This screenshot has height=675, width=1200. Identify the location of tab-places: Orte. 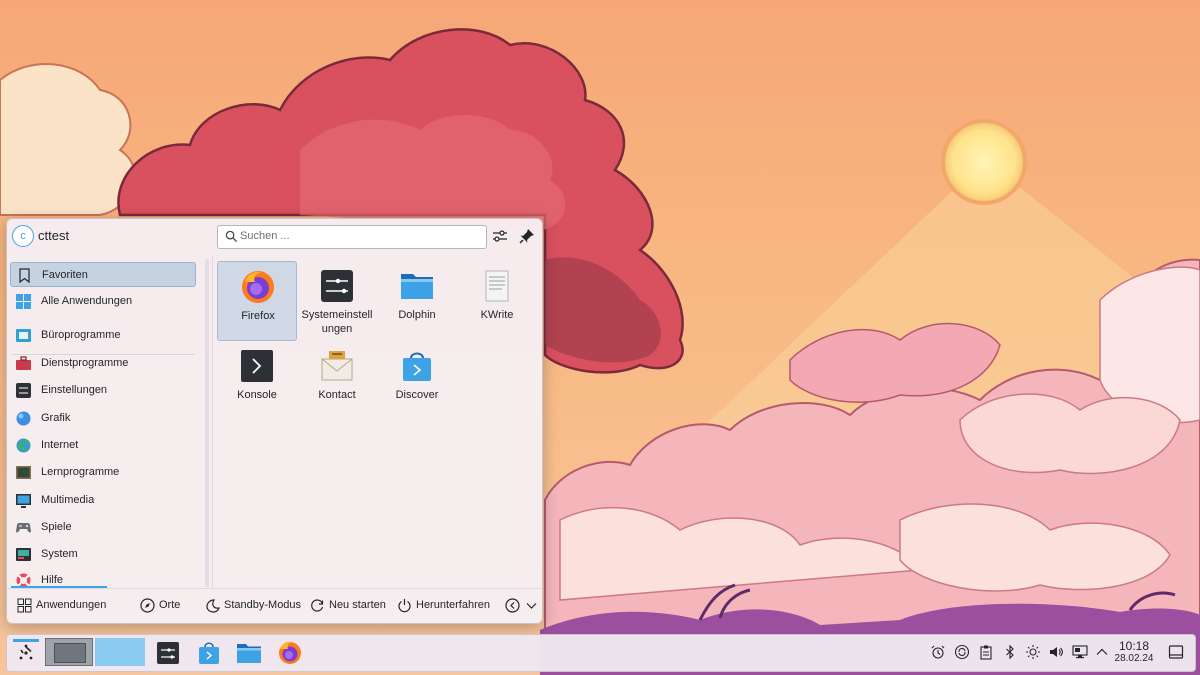
(165, 606).